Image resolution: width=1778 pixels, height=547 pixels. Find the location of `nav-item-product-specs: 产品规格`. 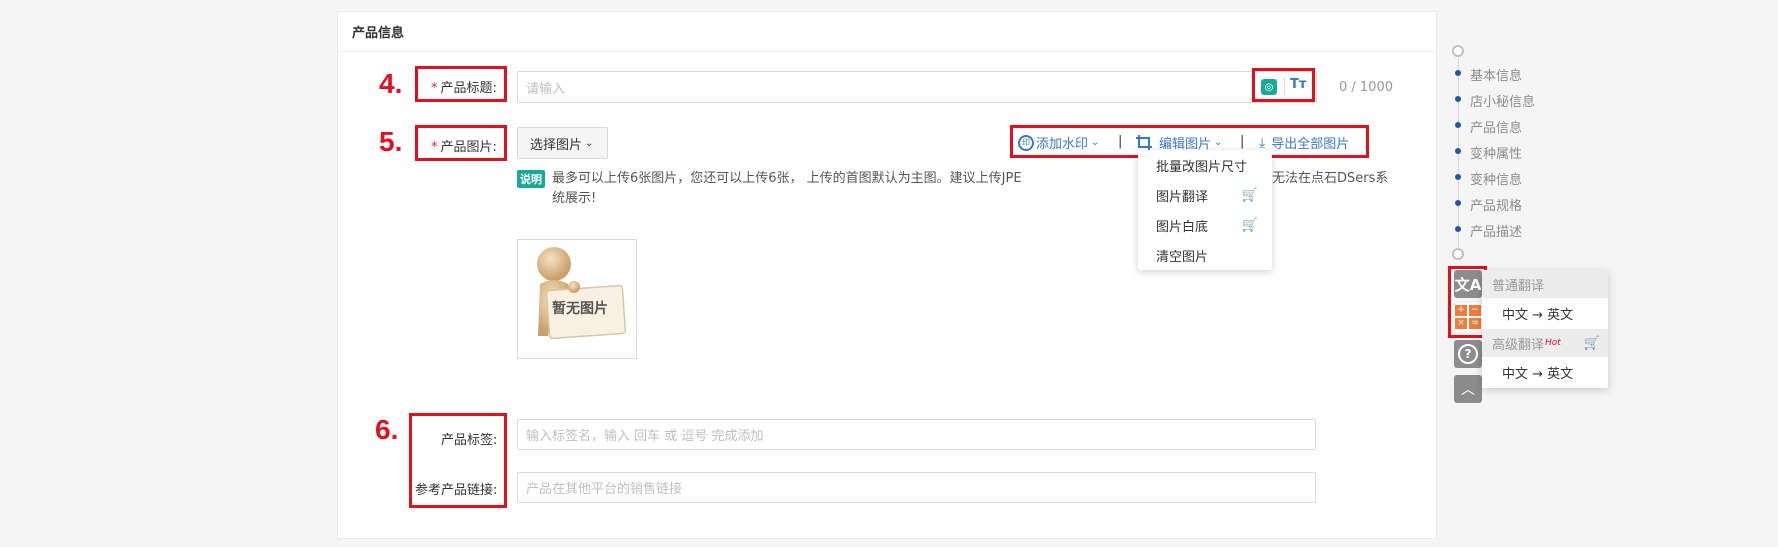

nav-item-product-specs: 产品规格 is located at coordinates (1496, 204).